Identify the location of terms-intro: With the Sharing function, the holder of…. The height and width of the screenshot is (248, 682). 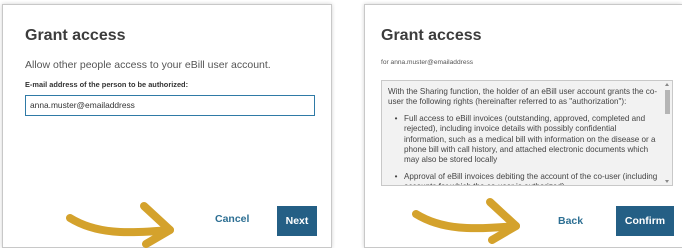
(523, 97).